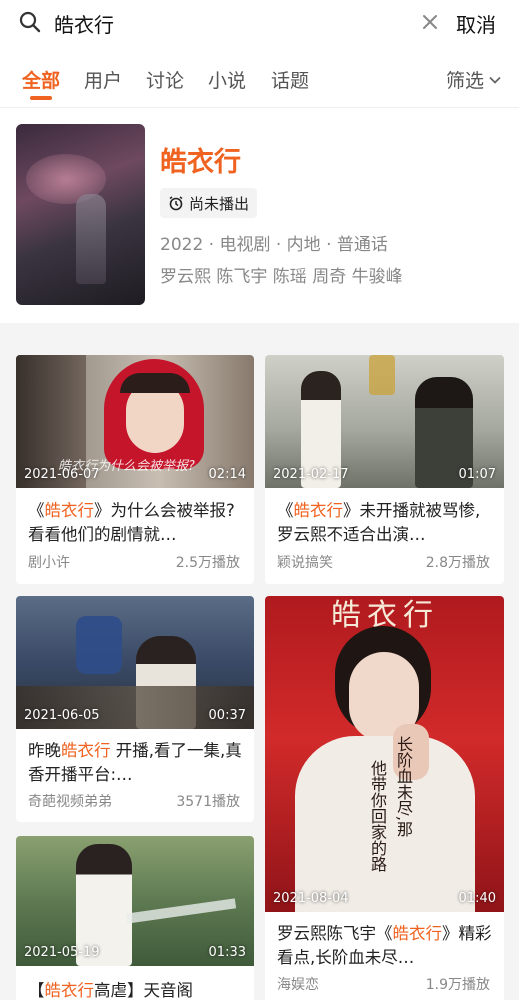 The image size is (519, 1000). Describe the element at coordinates (259, 78) in the screenshot. I see `tab-bar: 全部 用户 讨论 小说 话题 筛选` at that location.